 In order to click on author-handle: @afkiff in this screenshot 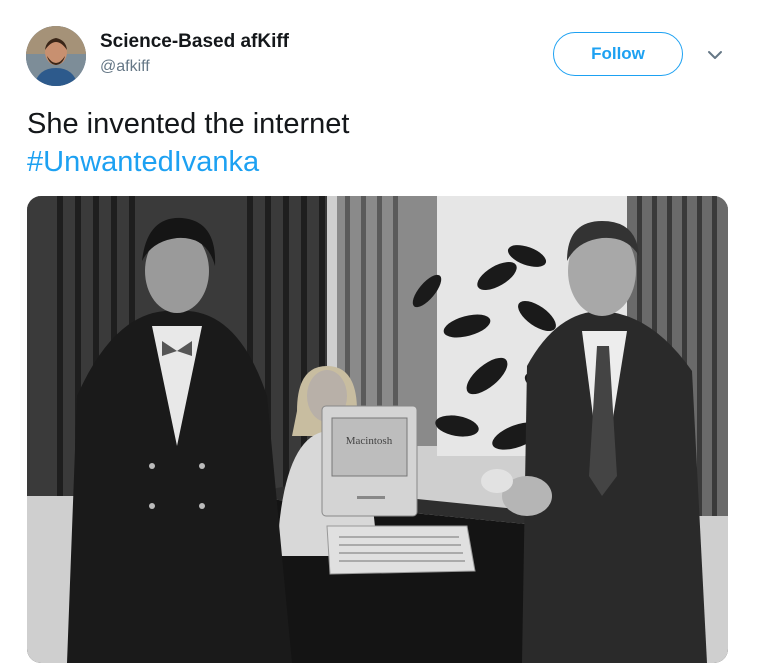, I will do `click(125, 67)`.